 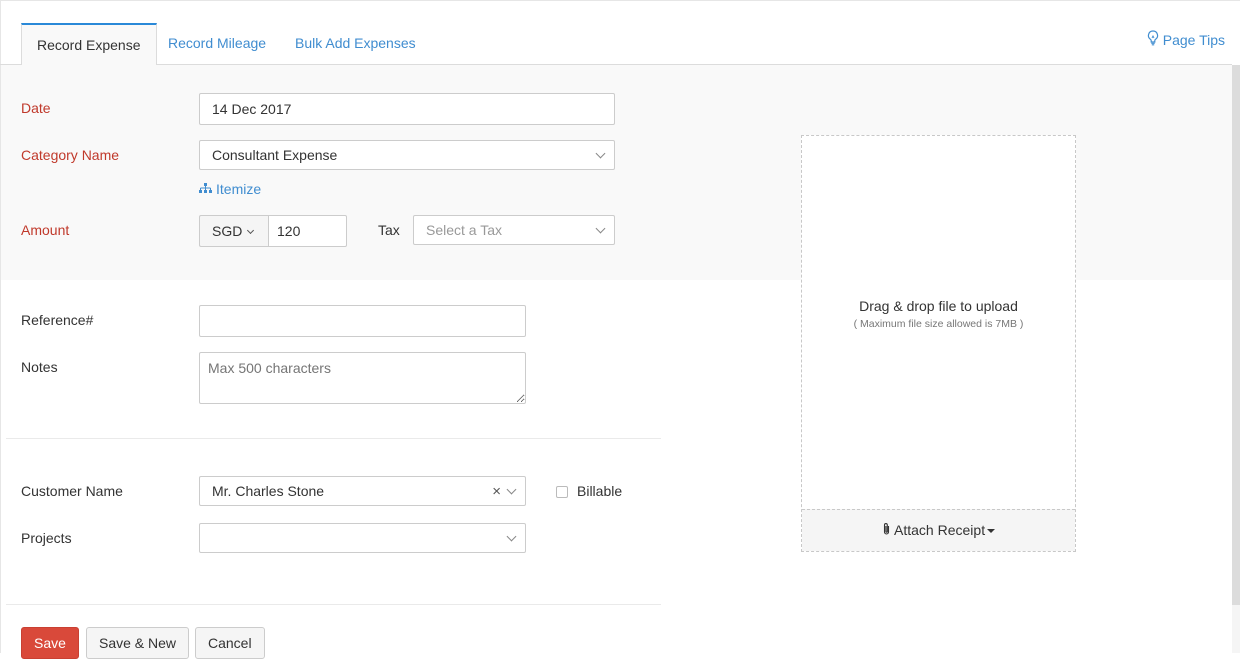 I want to click on tab-bulk-add-expenses: Bulk Add Expenses, so click(x=355, y=44).